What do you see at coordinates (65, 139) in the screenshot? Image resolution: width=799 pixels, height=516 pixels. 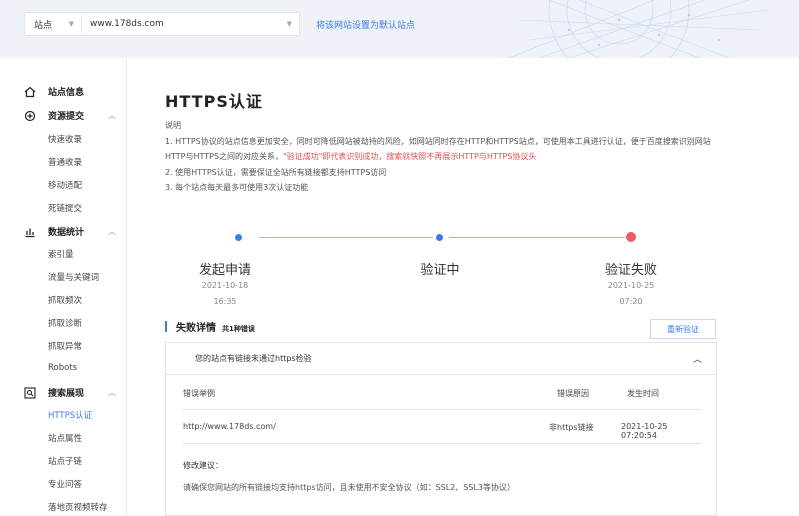 I see `sidebar-item-fast-index: 快速收录` at bounding box center [65, 139].